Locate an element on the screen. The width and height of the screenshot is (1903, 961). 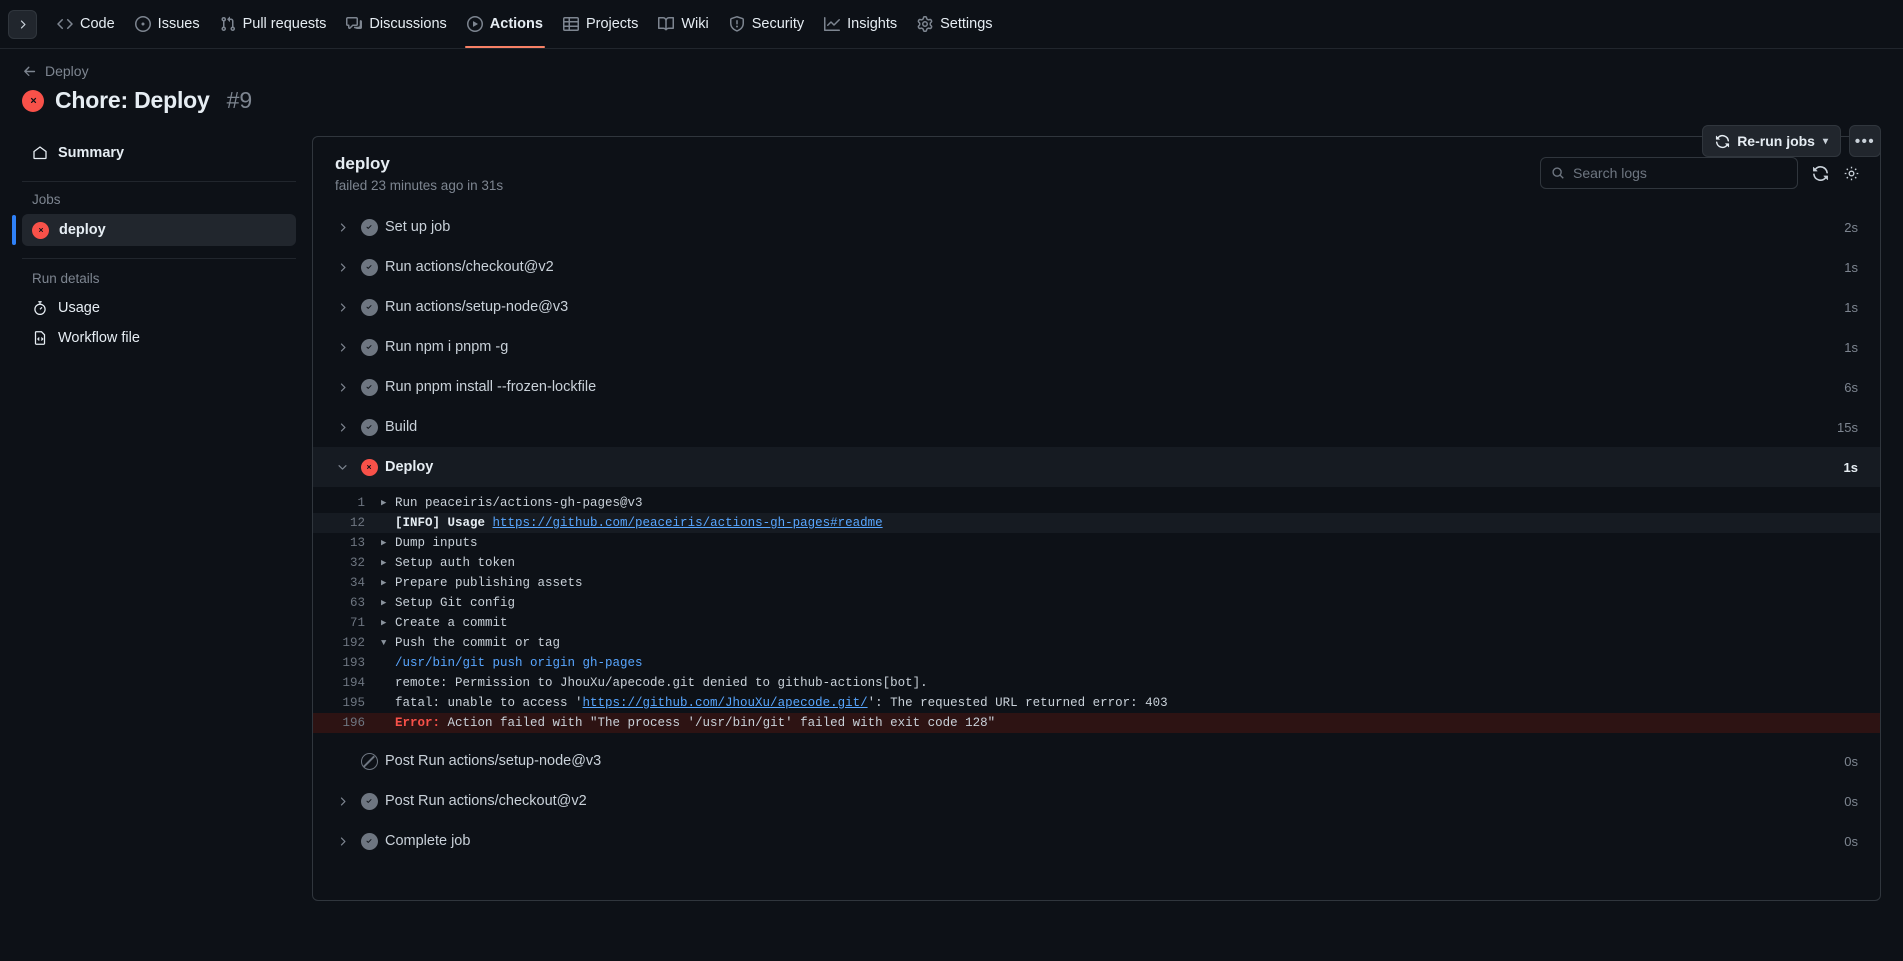
step-name: Post Run actions/setup-node@v3 is located at coordinates (493, 761).